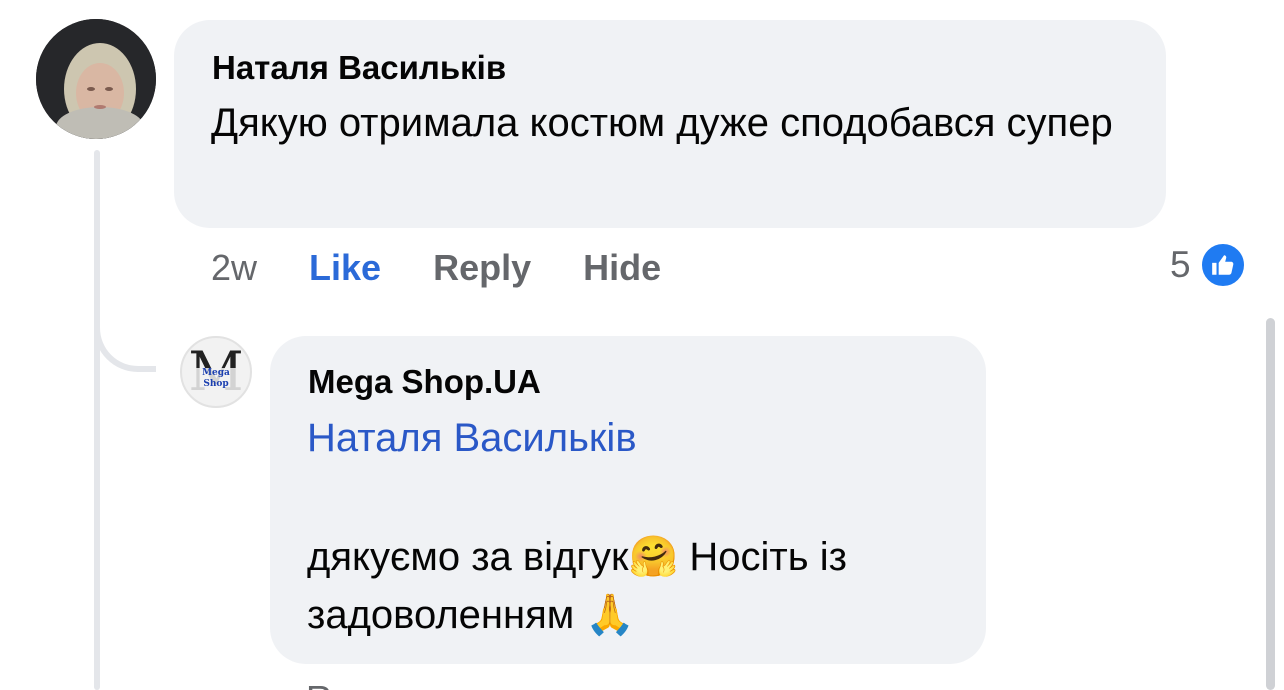 The height and width of the screenshot is (690, 1284). I want to click on page-avatar: M Mega Shop, so click(216, 372).